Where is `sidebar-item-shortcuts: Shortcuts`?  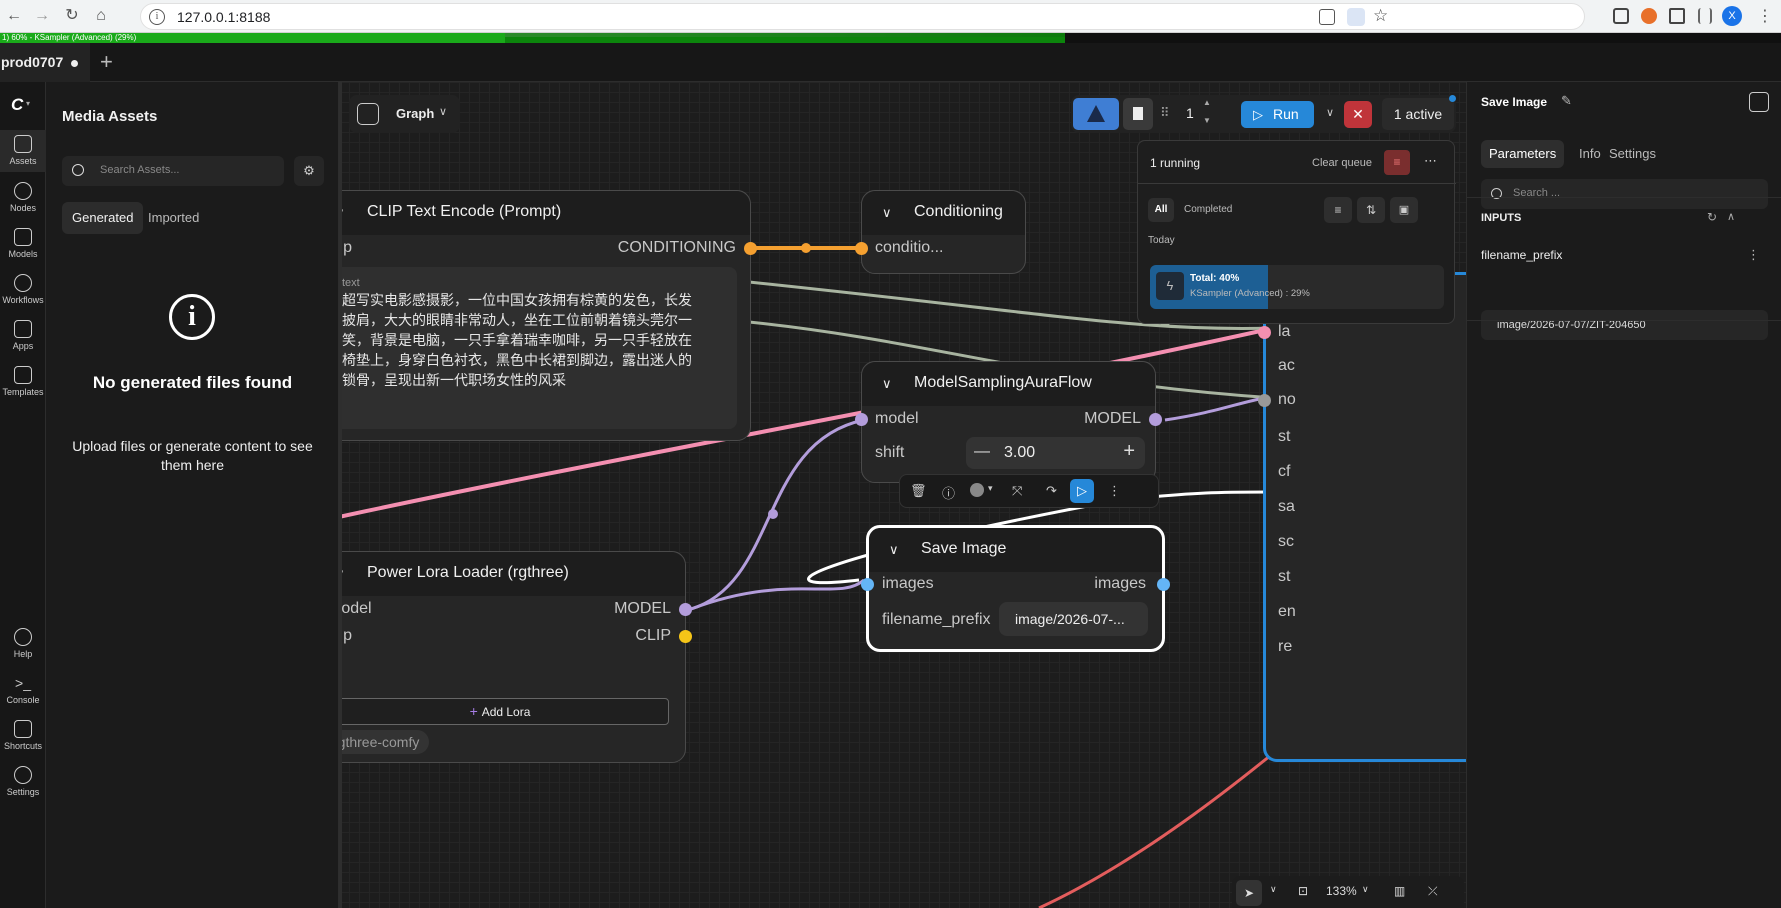
sidebar-item-shortcuts: Shortcuts is located at coordinates (23, 735).